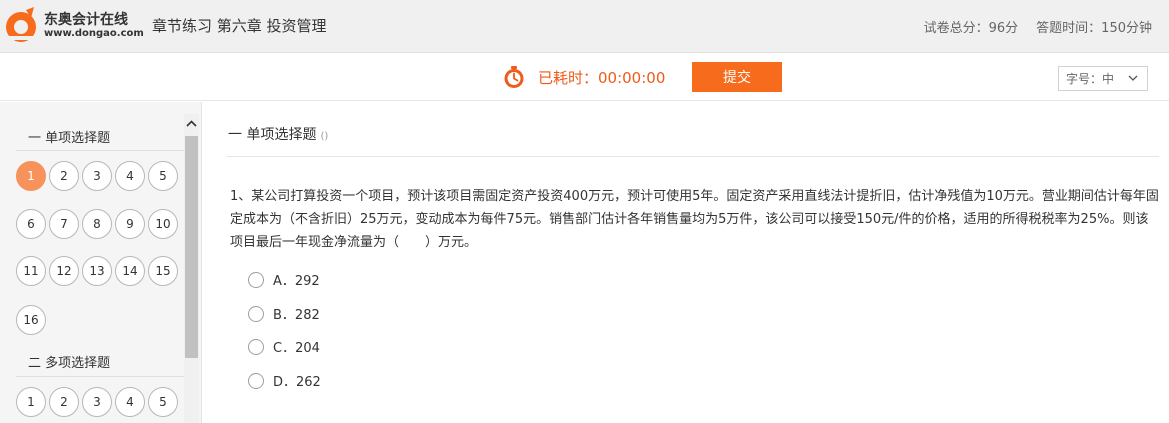  What do you see at coordinates (272, 135) in the screenshot?
I see `section-title: 一 单项选择题` at bounding box center [272, 135].